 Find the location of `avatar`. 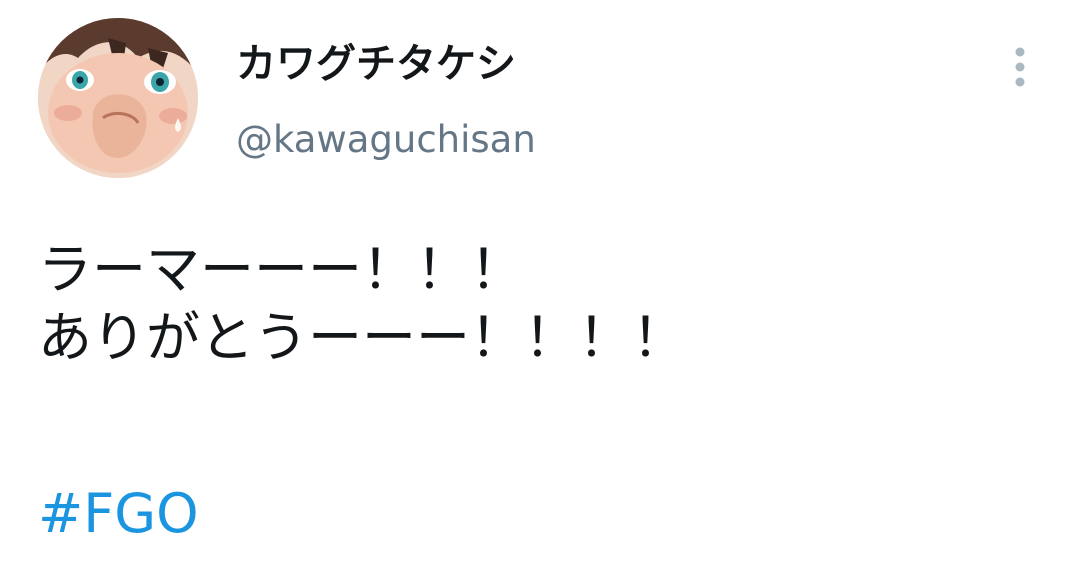

avatar is located at coordinates (118, 98).